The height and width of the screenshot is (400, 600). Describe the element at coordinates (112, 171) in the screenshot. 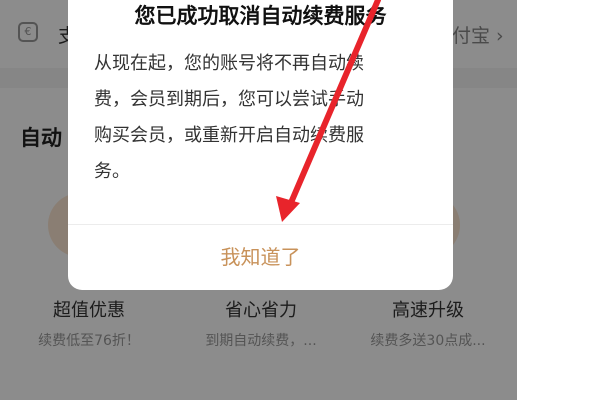

I see `dialog-message-line: 务。` at that location.